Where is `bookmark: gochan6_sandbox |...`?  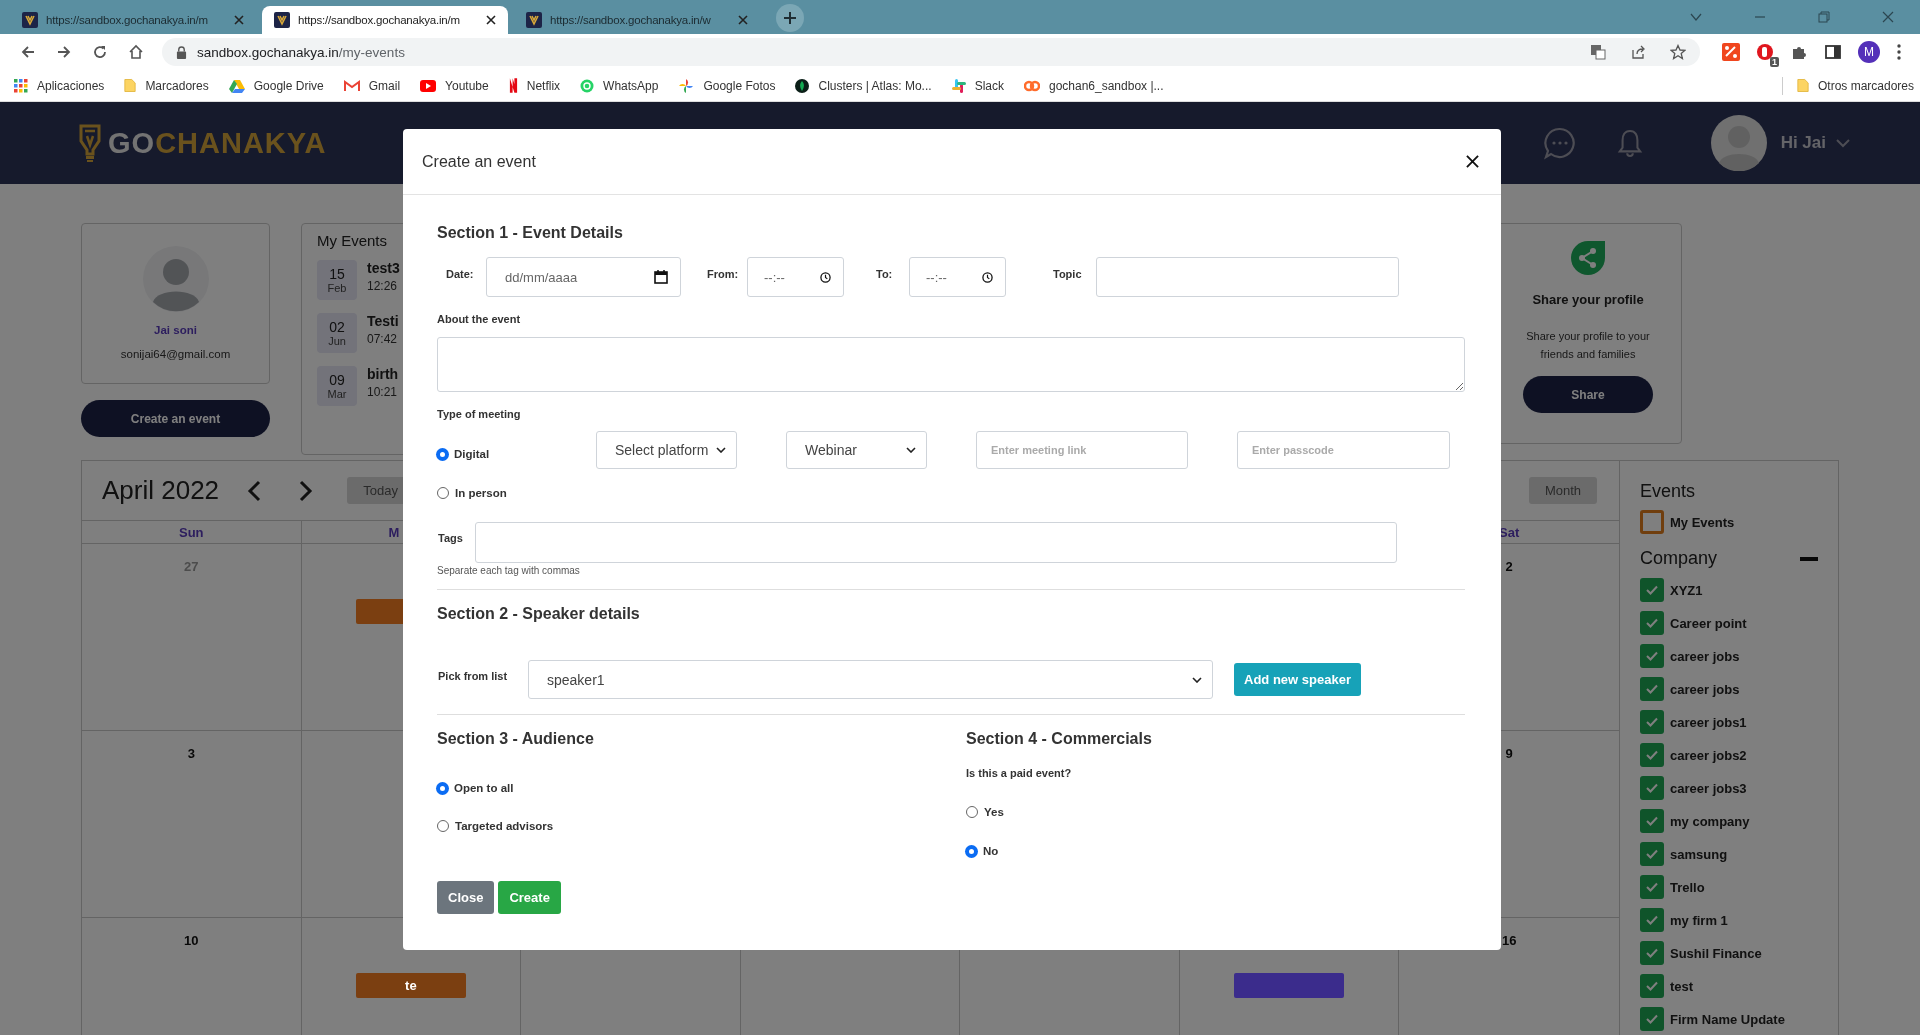
bookmark: gochan6_sandbox |... is located at coordinates (1093, 85).